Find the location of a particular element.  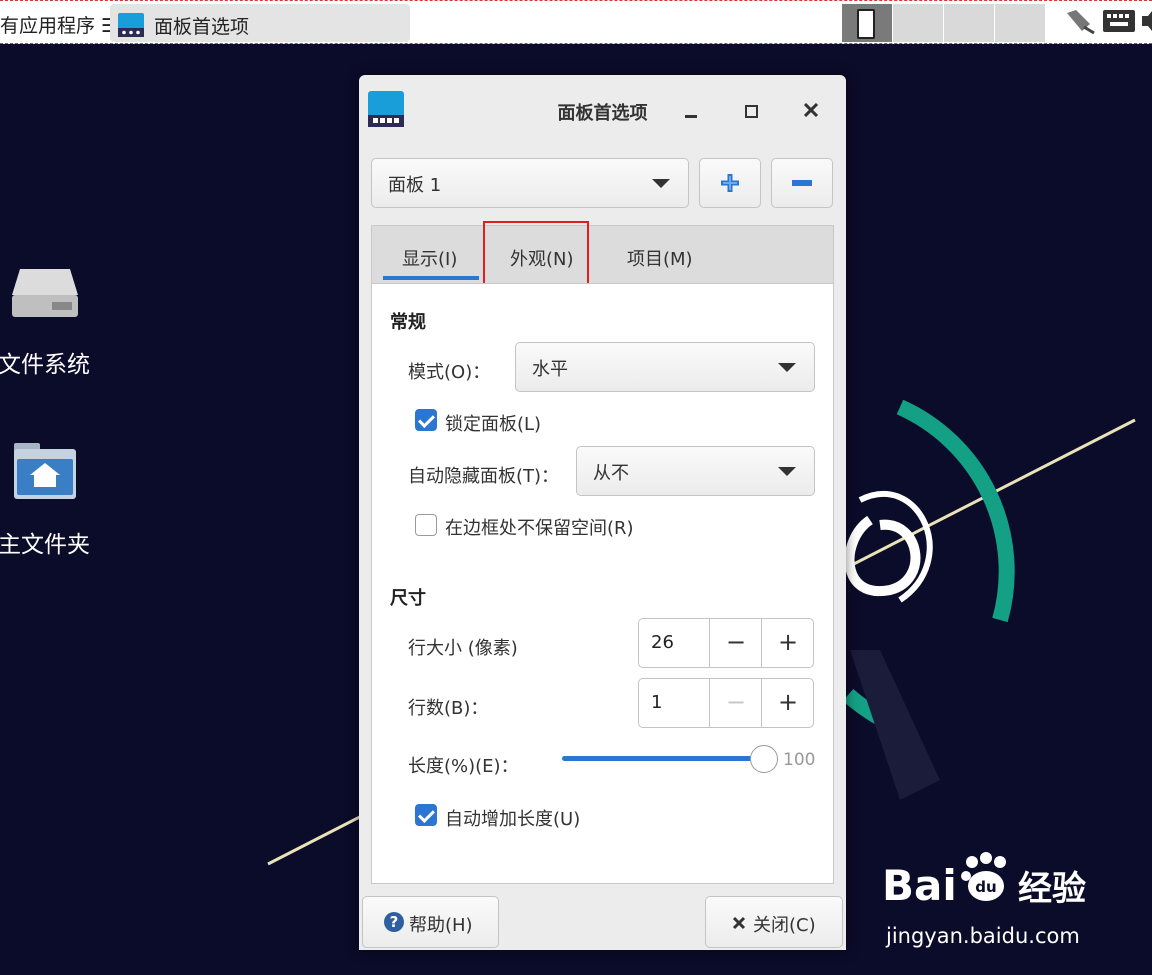

desktop-icon-label: 主文件夹 is located at coordinates (45, 545).